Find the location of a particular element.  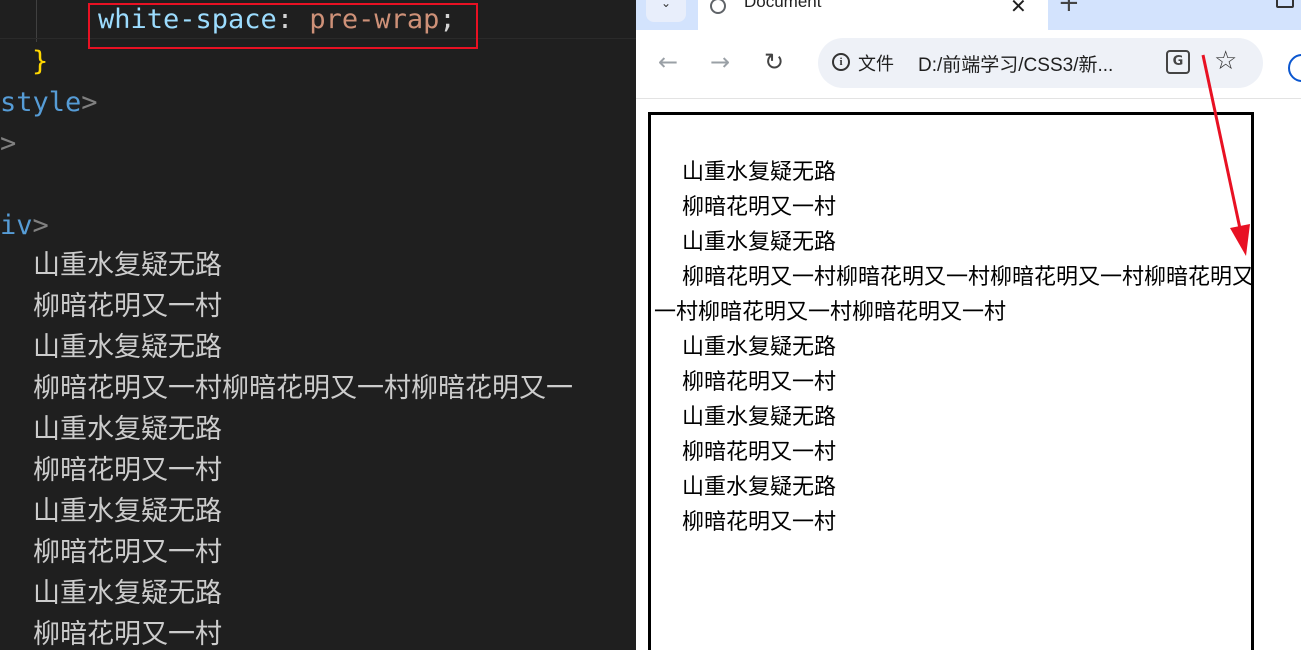

forward-button: → is located at coordinates (720, 62).